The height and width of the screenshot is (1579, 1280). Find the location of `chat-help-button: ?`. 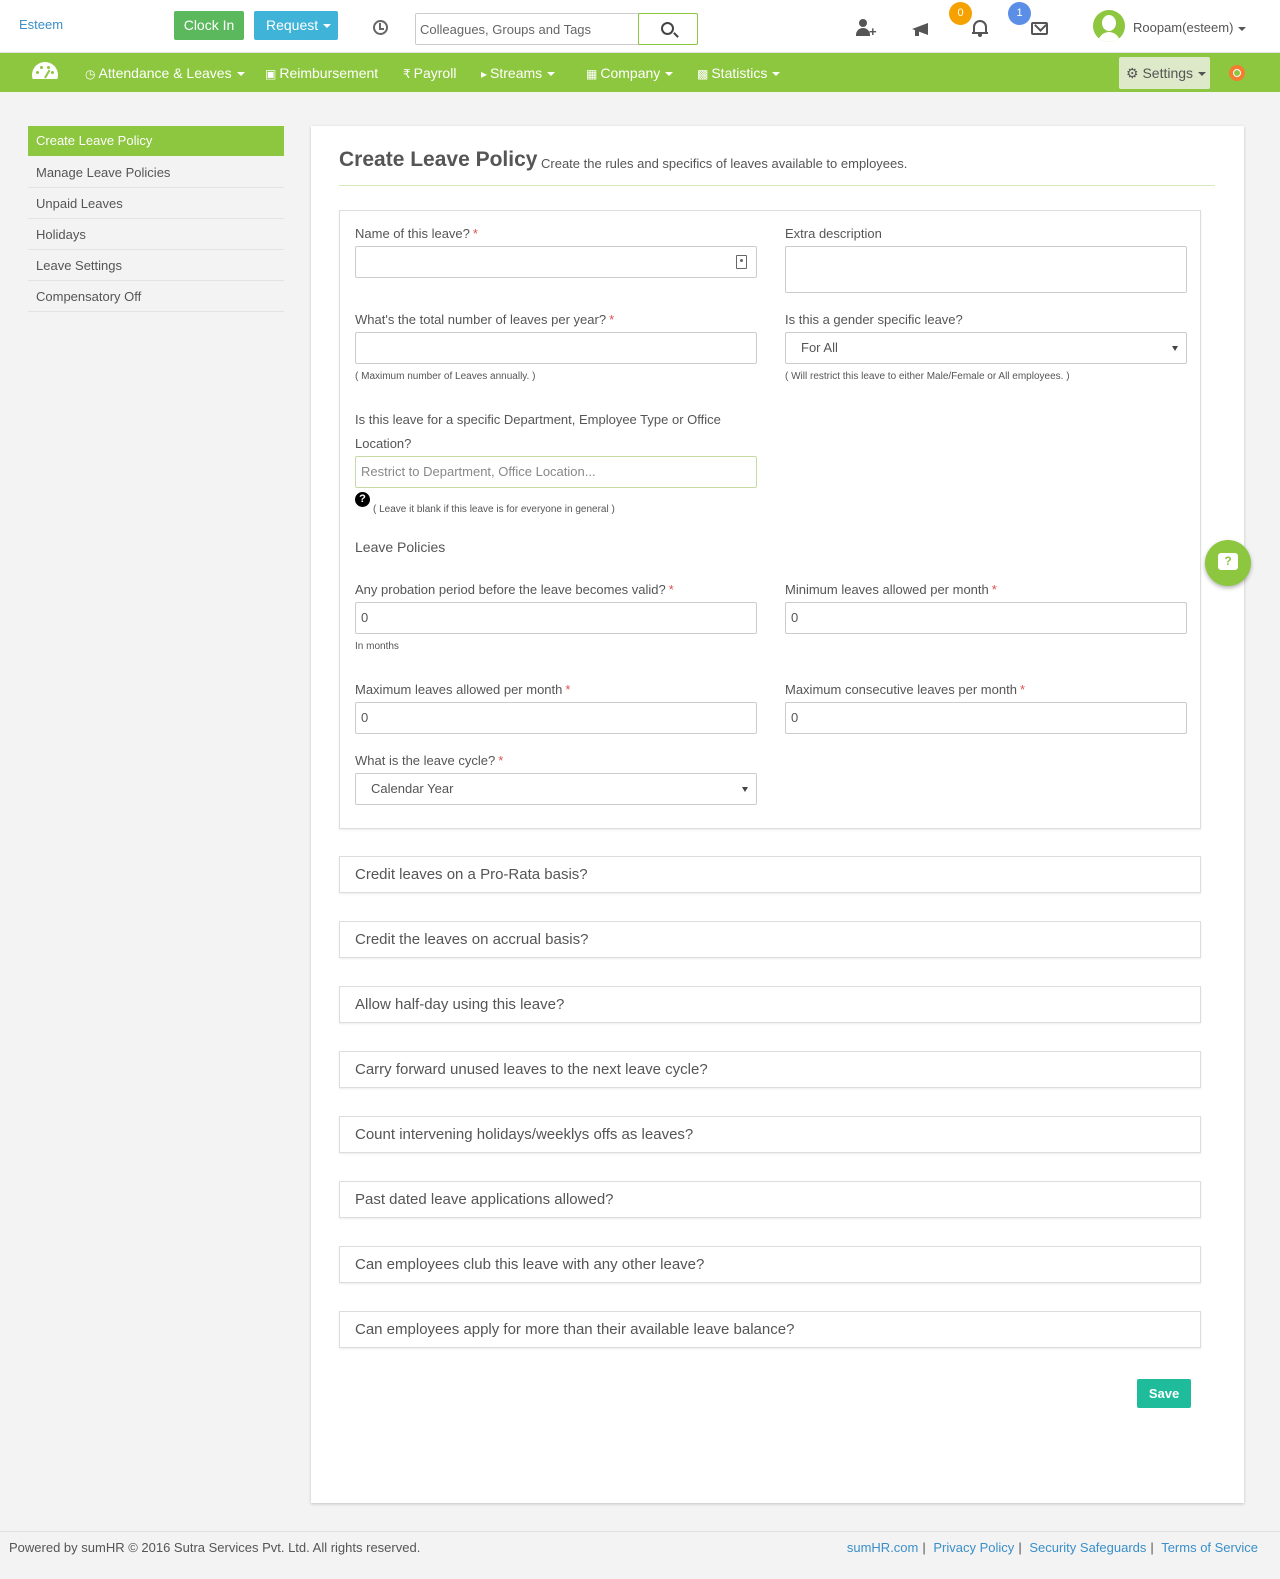

chat-help-button: ? is located at coordinates (1228, 563).